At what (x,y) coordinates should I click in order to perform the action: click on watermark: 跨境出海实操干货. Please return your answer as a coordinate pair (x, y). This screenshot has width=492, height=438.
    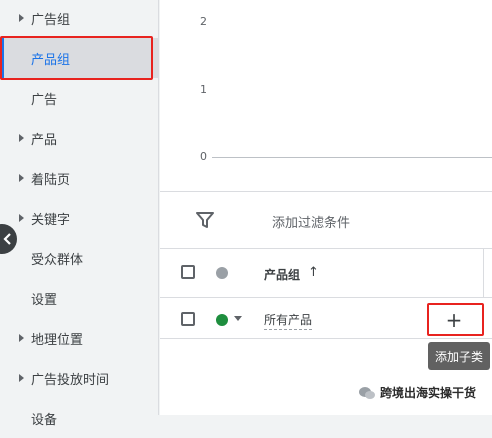
    Looking at the image, I should click on (417, 392).